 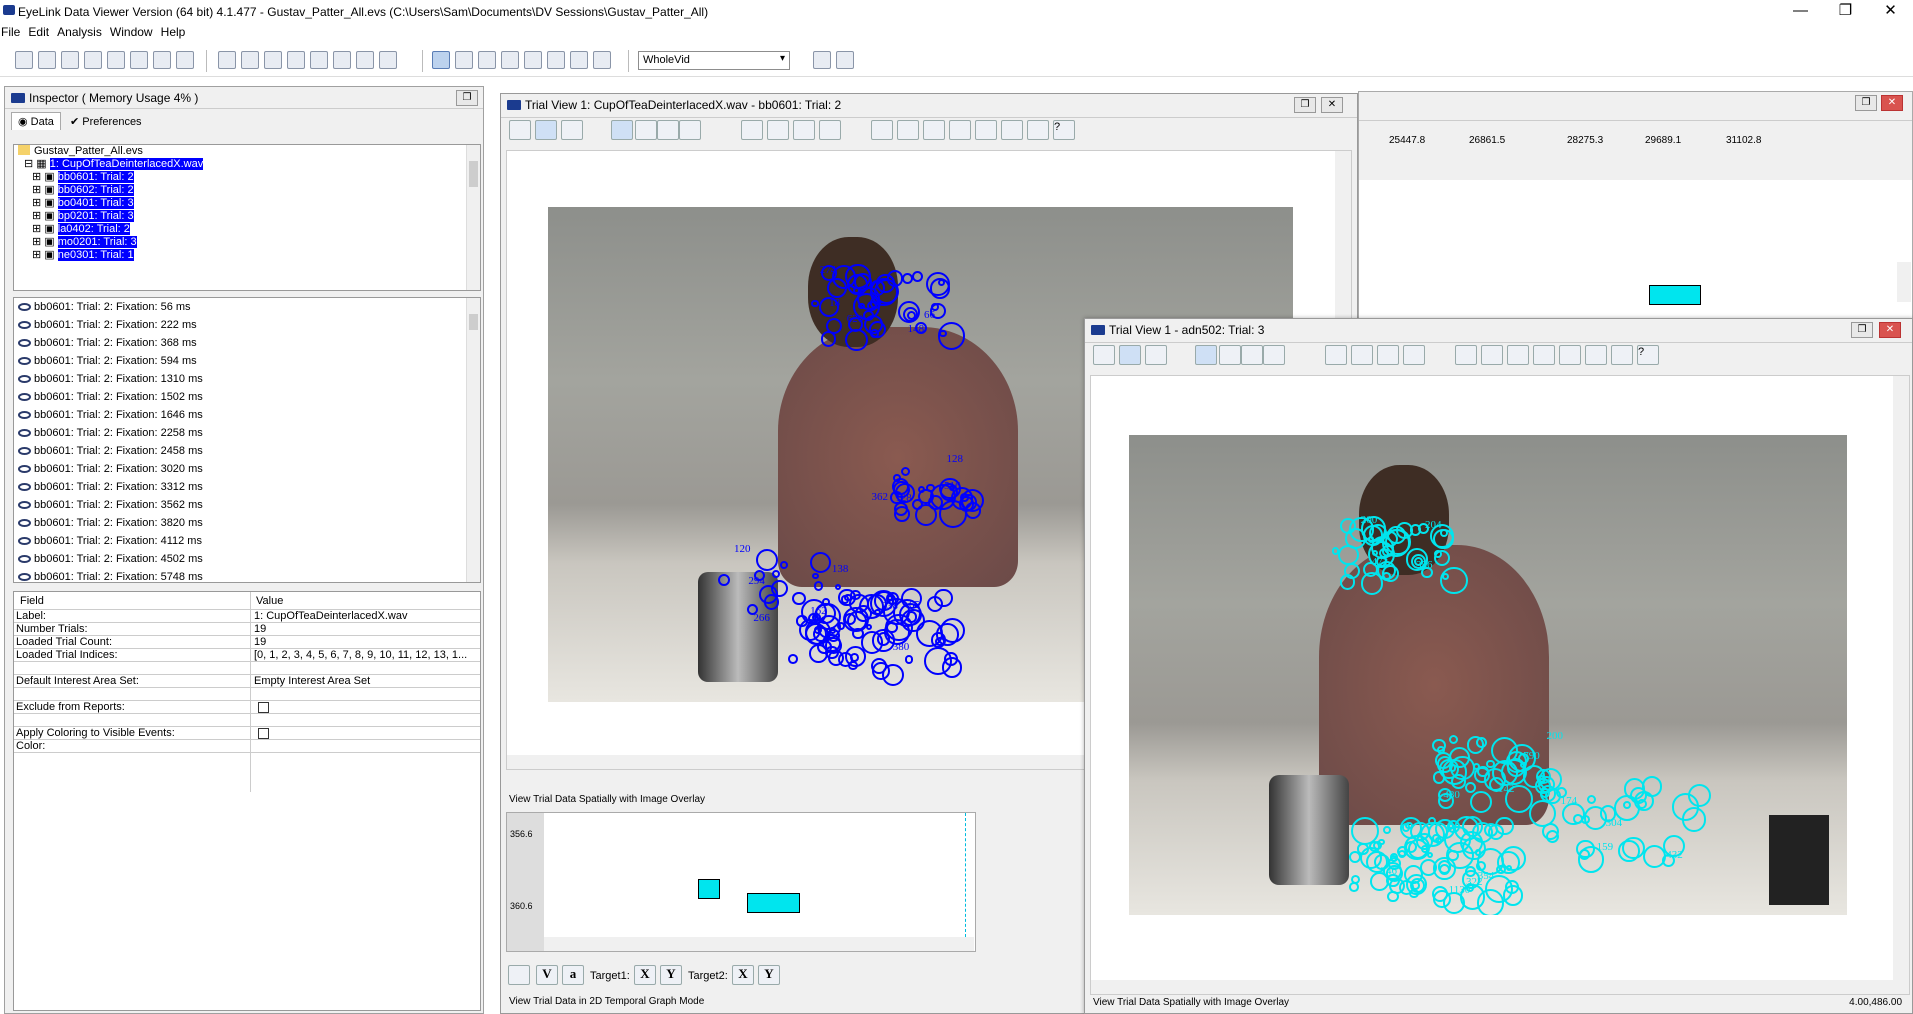 What do you see at coordinates (247, 523) in the screenshot?
I see `list-item: bb0601: Trial: 2: Fixation: 3820 ms` at bounding box center [247, 523].